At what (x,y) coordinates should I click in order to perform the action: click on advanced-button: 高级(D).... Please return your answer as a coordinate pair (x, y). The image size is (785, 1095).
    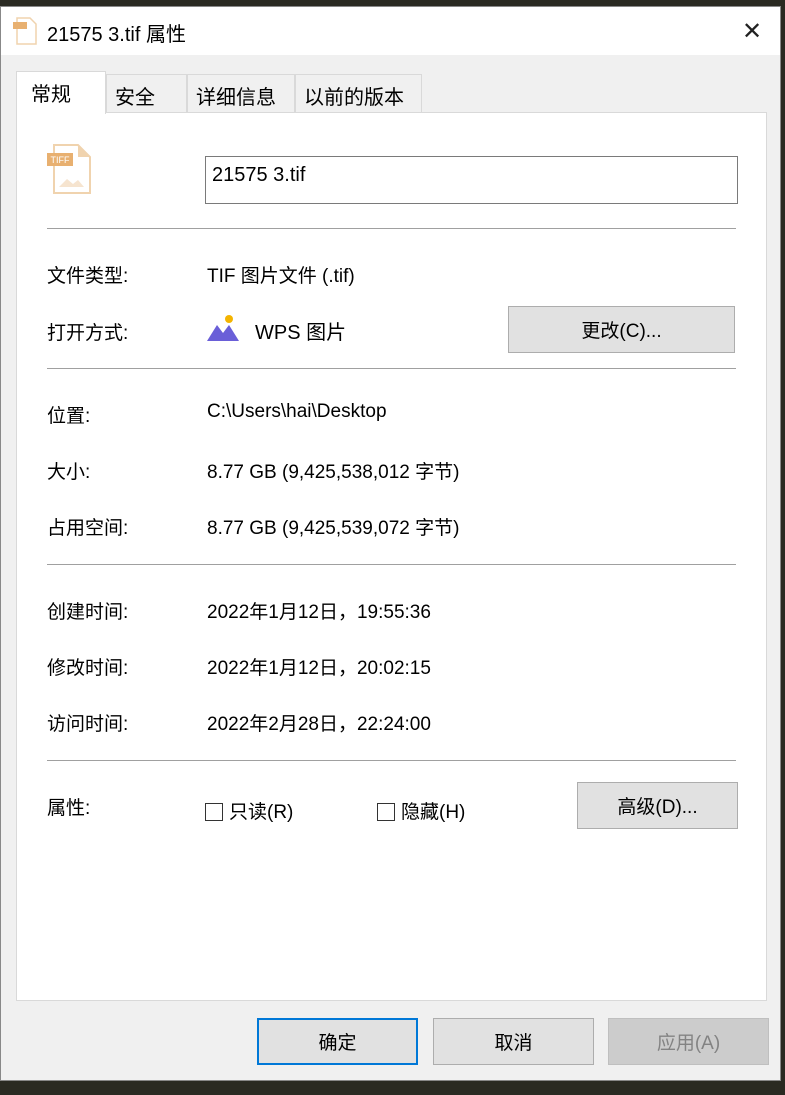
    Looking at the image, I should click on (657, 805).